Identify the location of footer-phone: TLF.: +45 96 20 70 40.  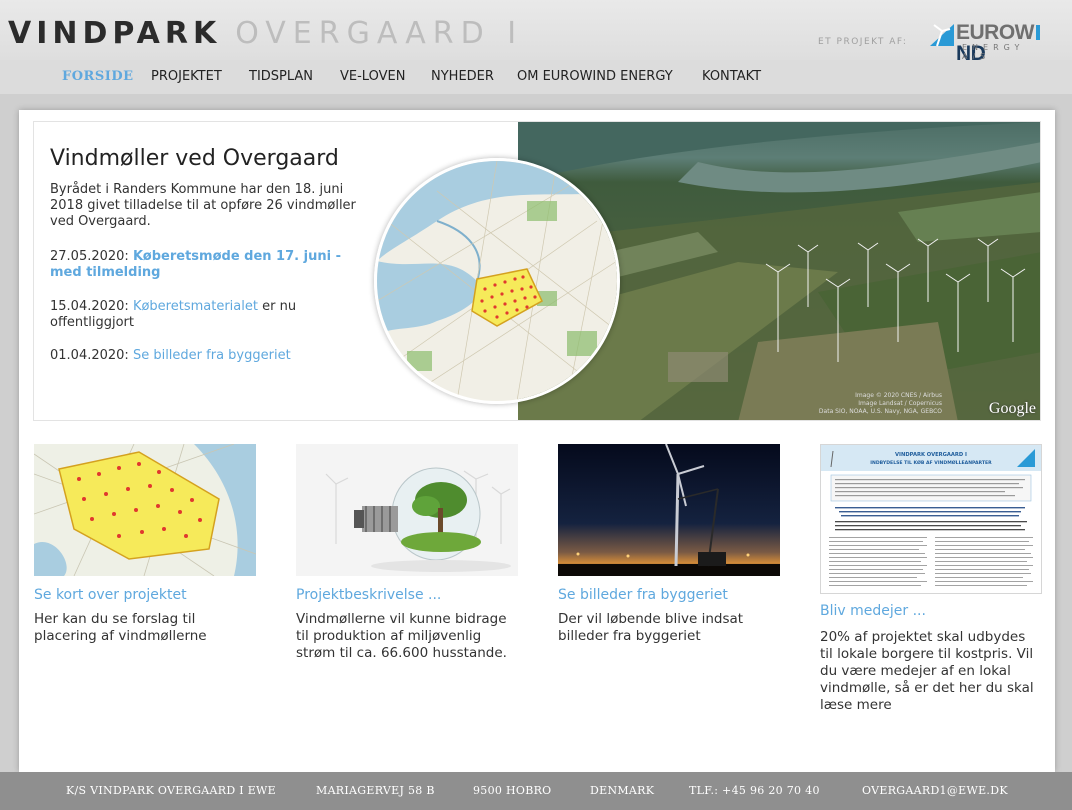
(754, 790).